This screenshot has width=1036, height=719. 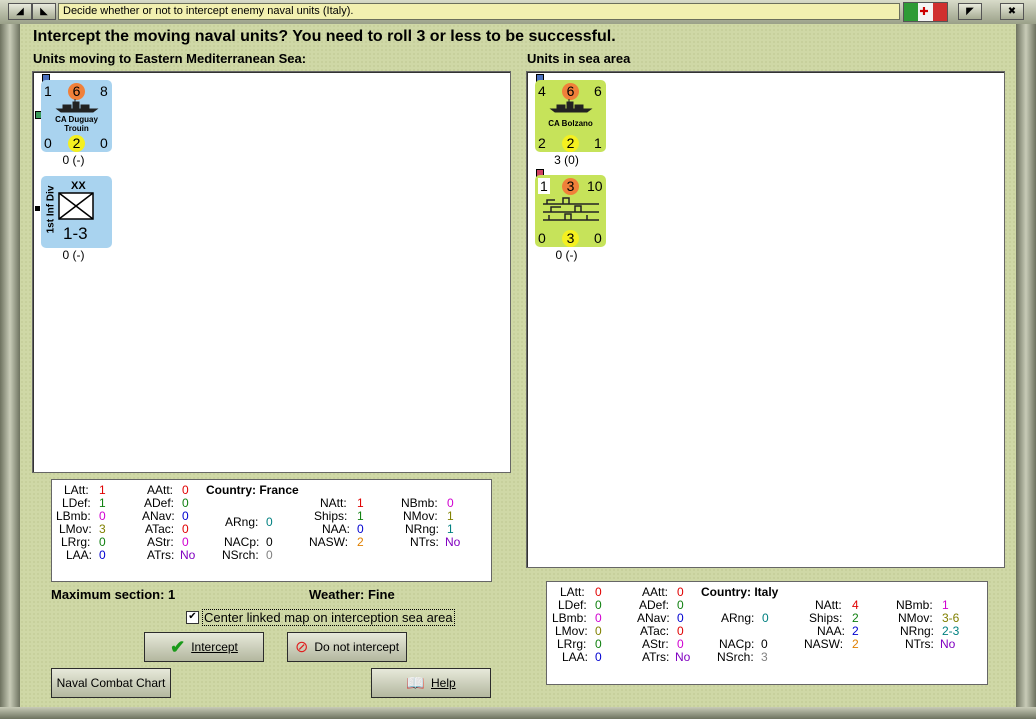 What do you see at coordinates (357, 647) in the screenshot?
I see `do-not-intercept-button-label: Do not intercept` at bounding box center [357, 647].